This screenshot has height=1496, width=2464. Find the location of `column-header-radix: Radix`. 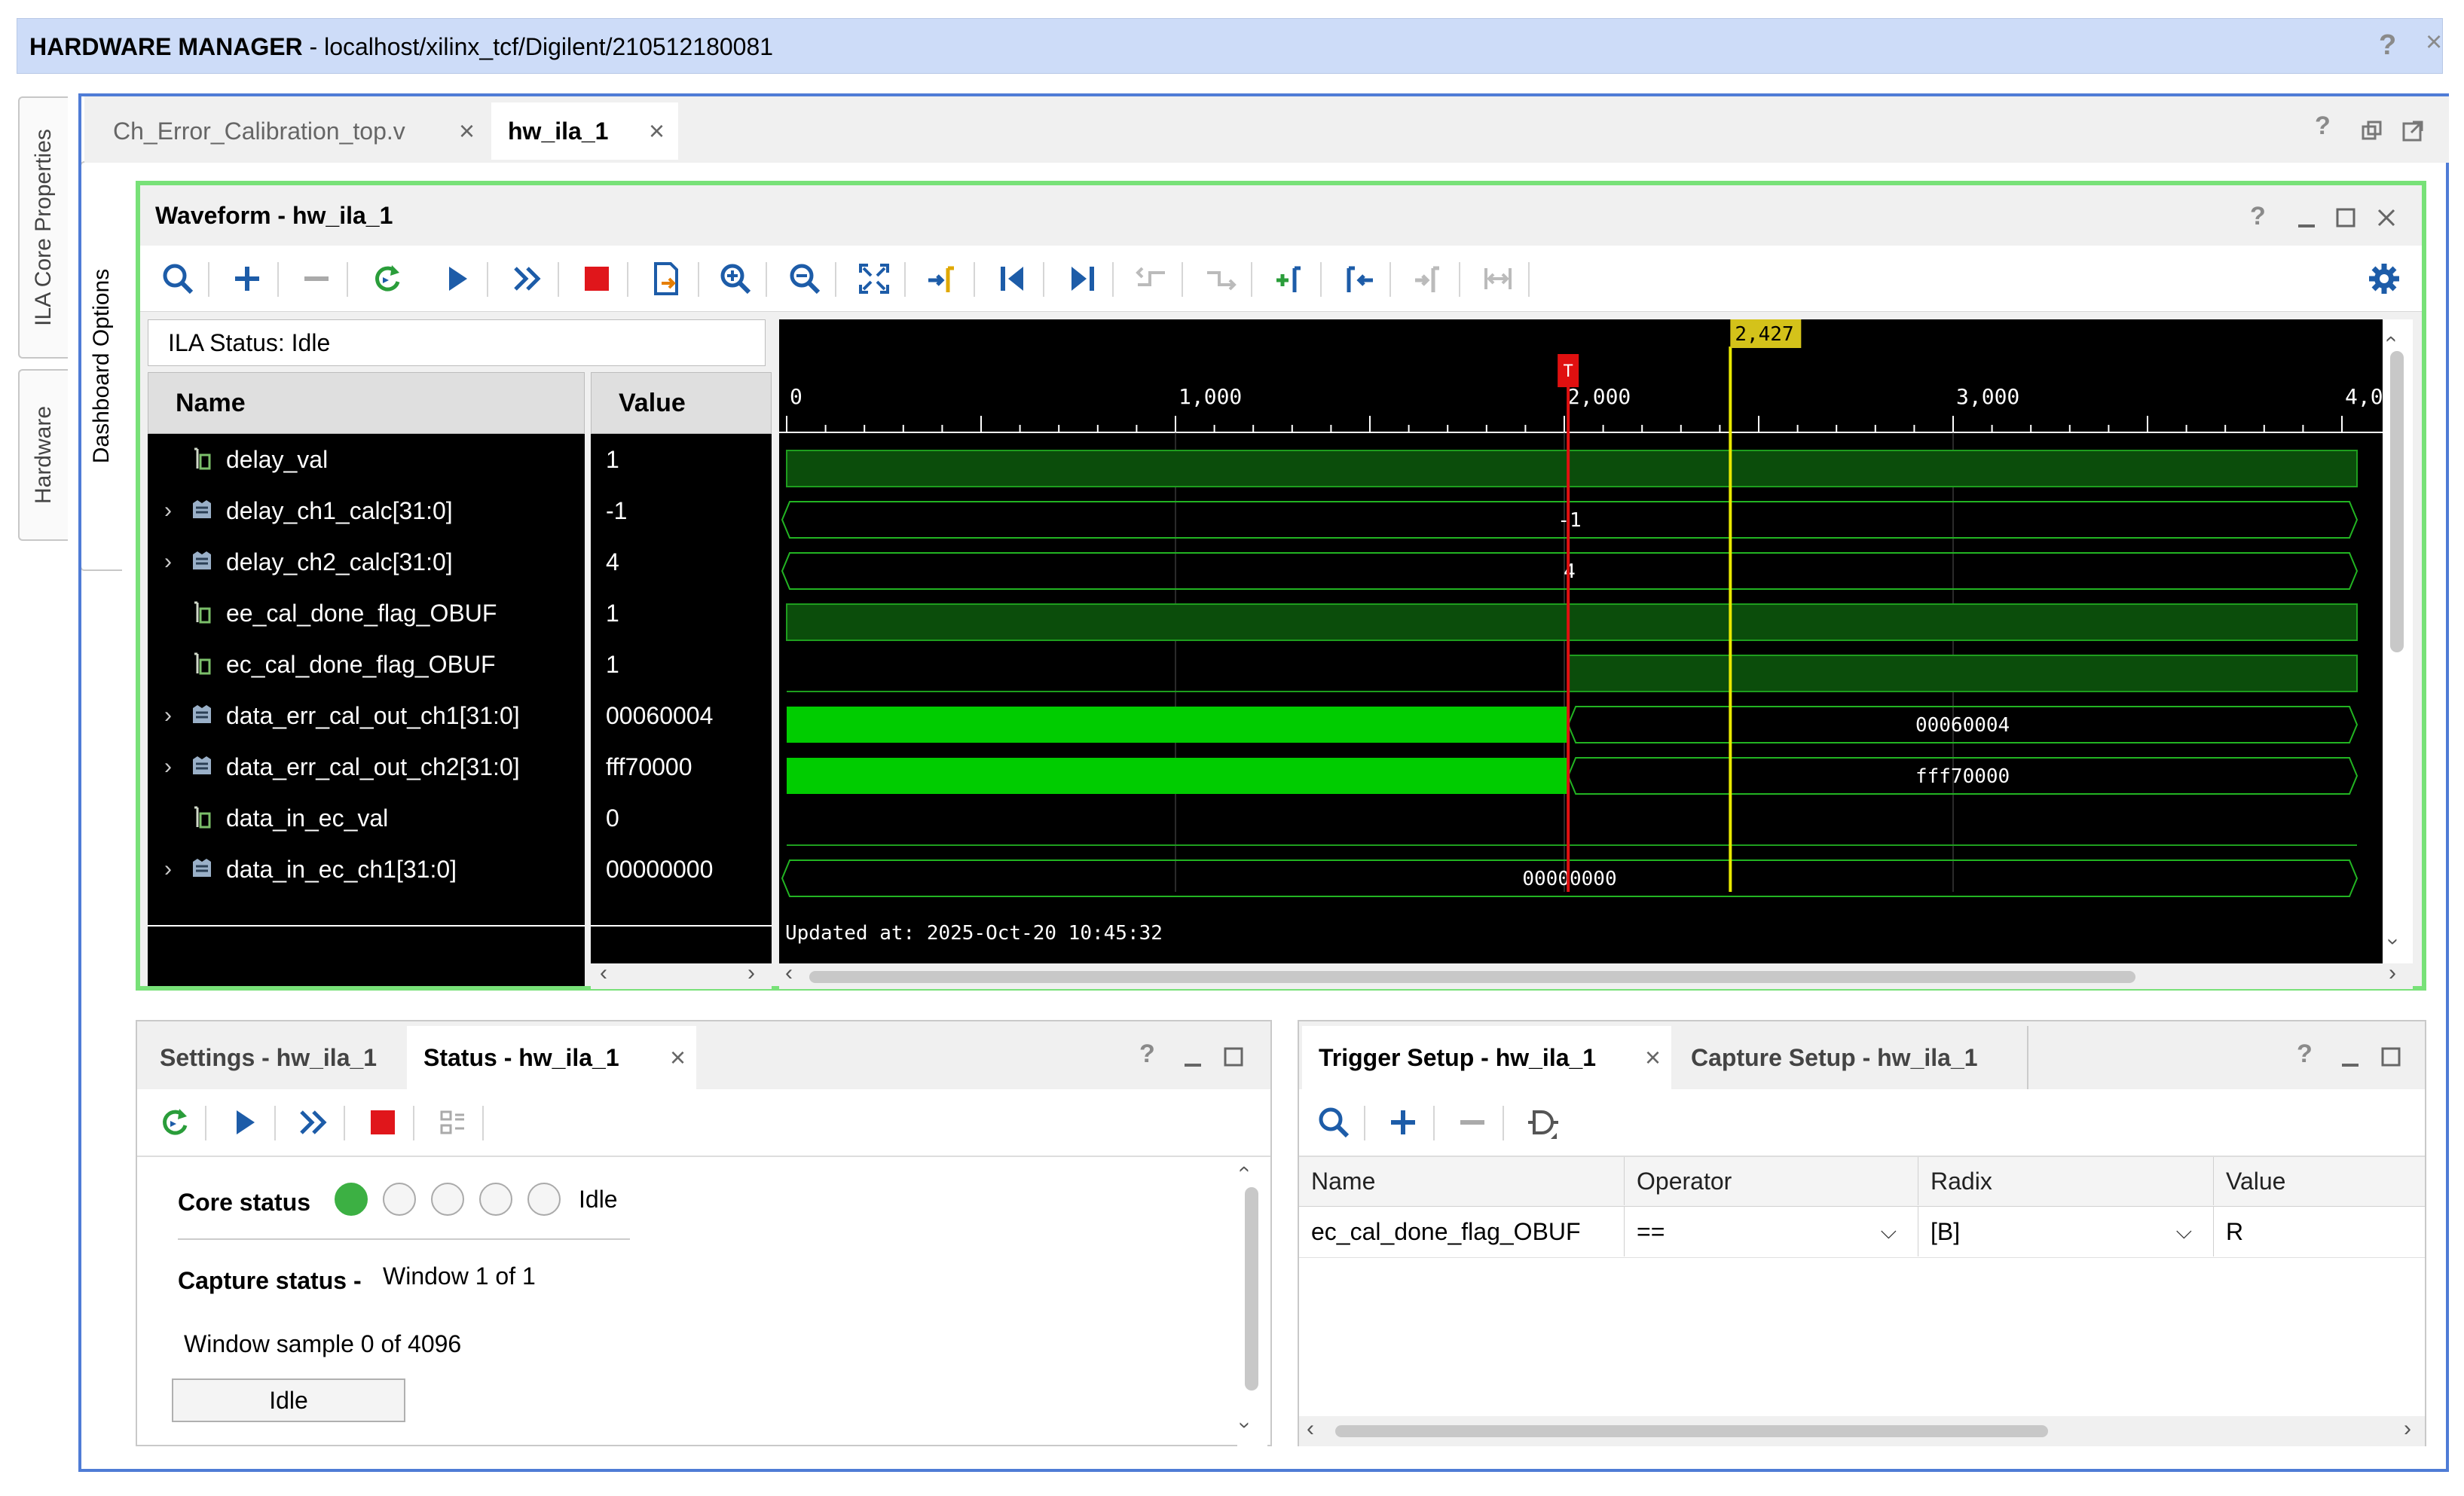

column-header-radix: Radix is located at coordinates (2066, 1181).